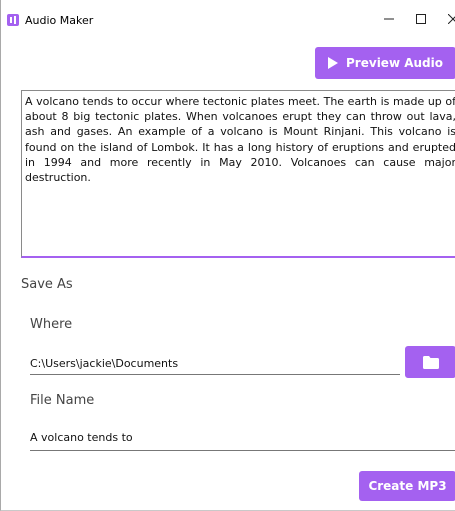 The height and width of the screenshot is (511, 455). What do you see at coordinates (228, 19) in the screenshot?
I see `title-bar: Audio Maker` at bounding box center [228, 19].